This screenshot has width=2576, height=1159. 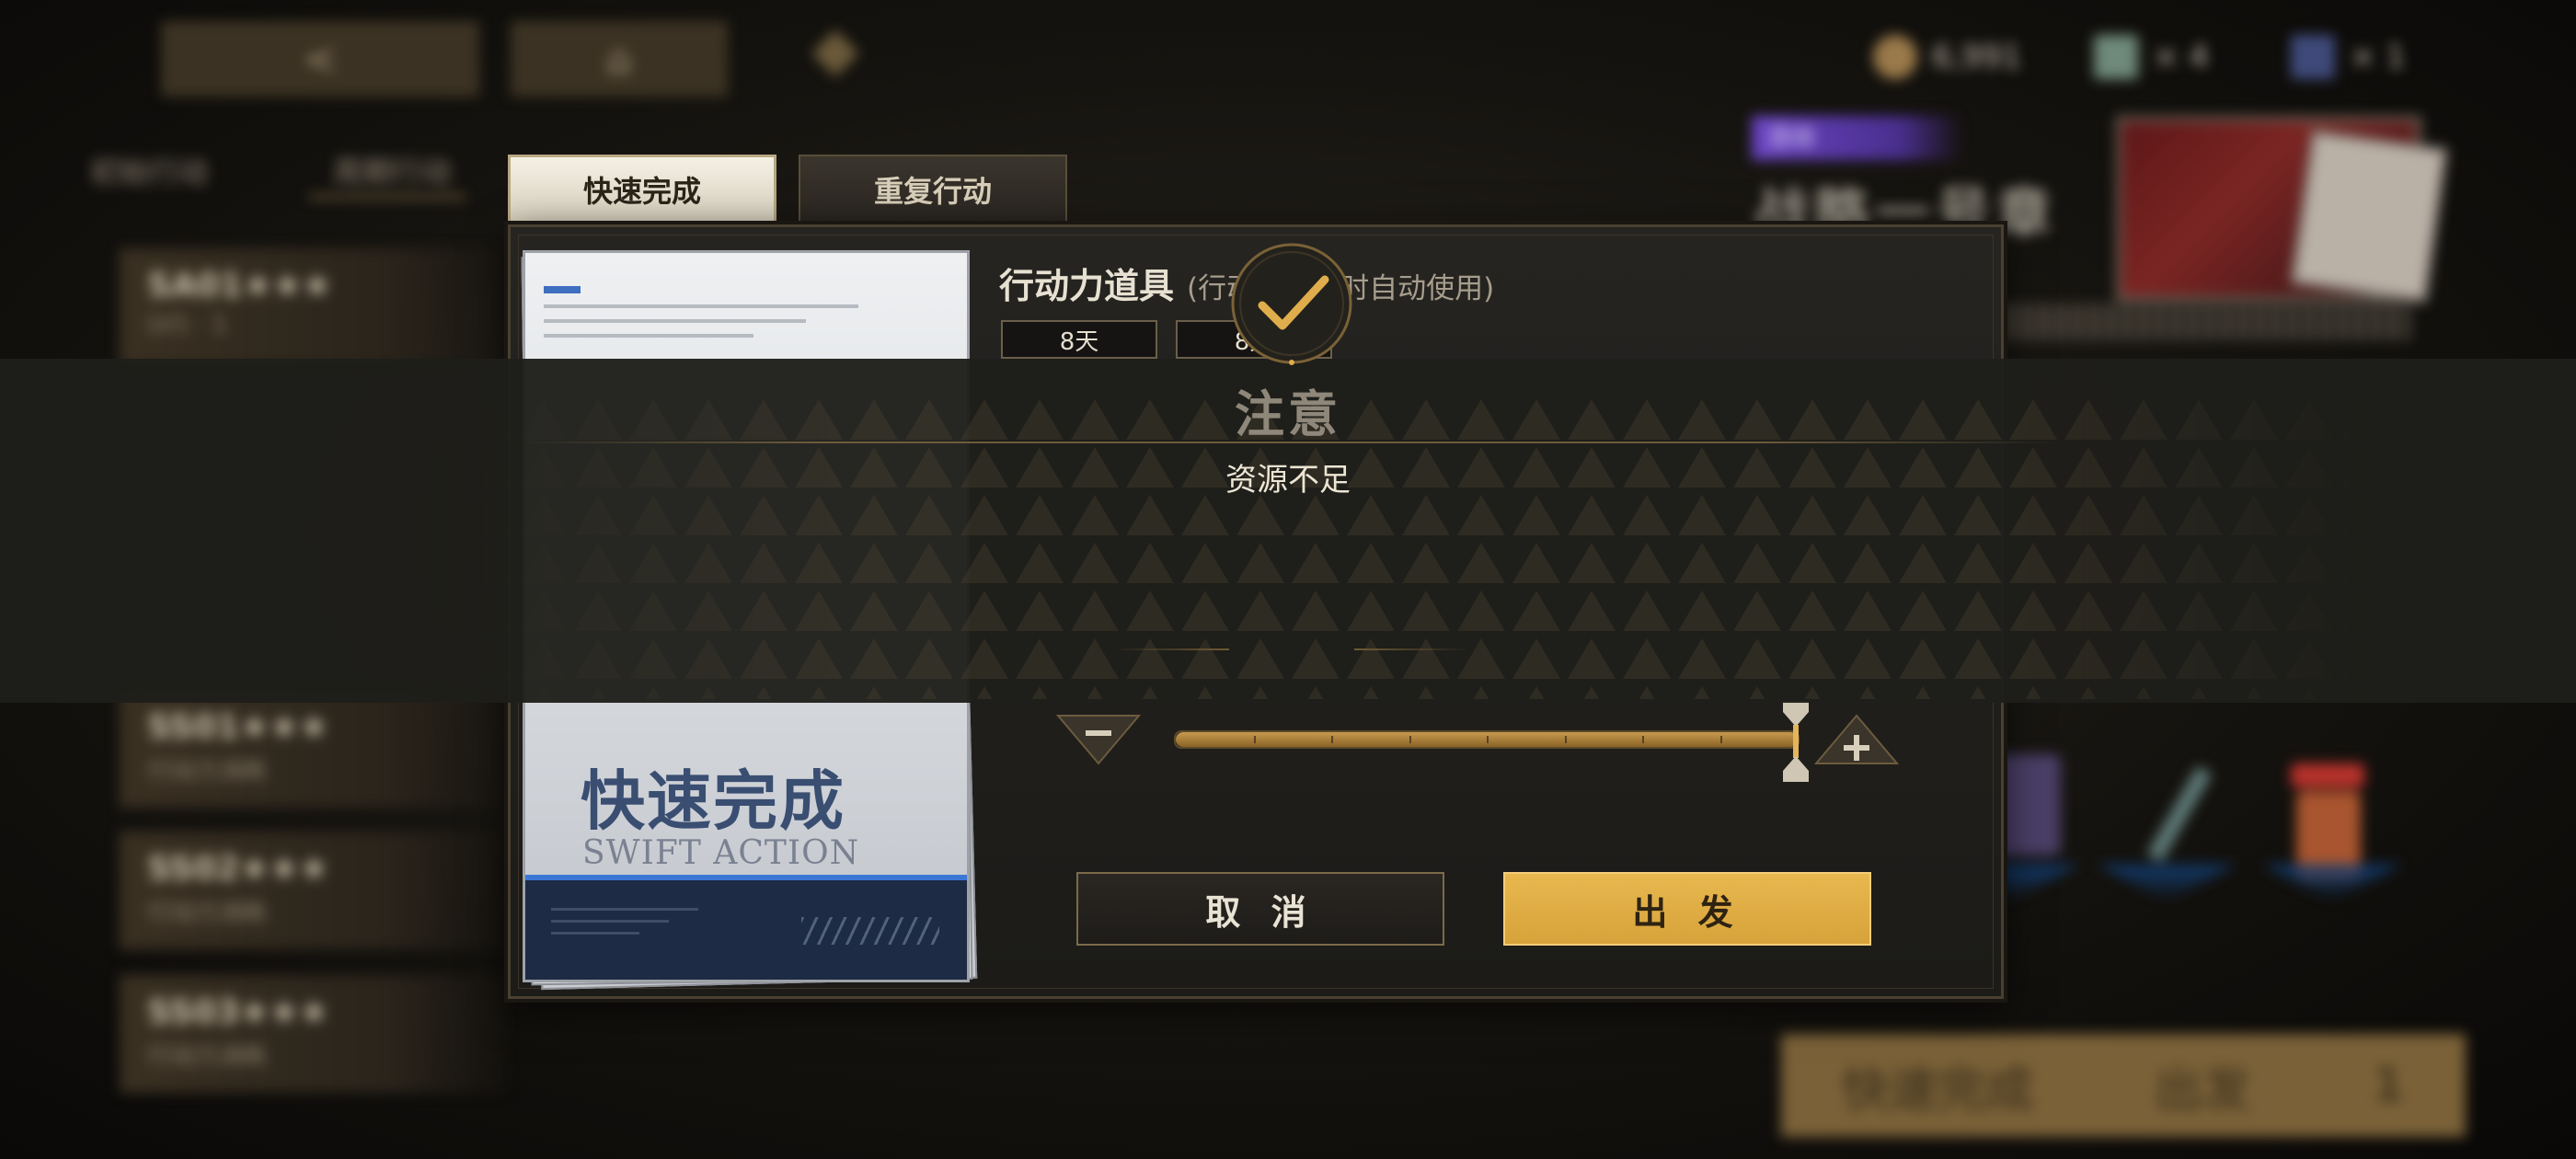 What do you see at coordinates (392, 170) in the screenshot?
I see `bg-tab-cycle: 周期行动` at bounding box center [392, 170].